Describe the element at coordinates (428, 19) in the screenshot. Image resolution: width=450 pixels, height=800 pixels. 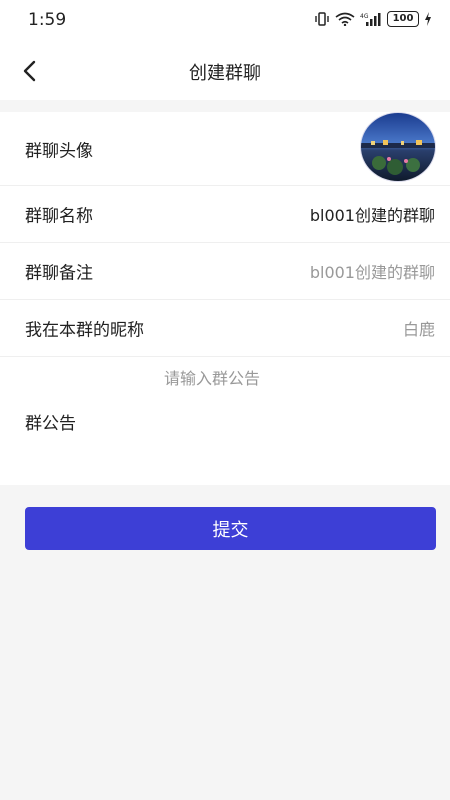
I see `charging-icon` at that location.